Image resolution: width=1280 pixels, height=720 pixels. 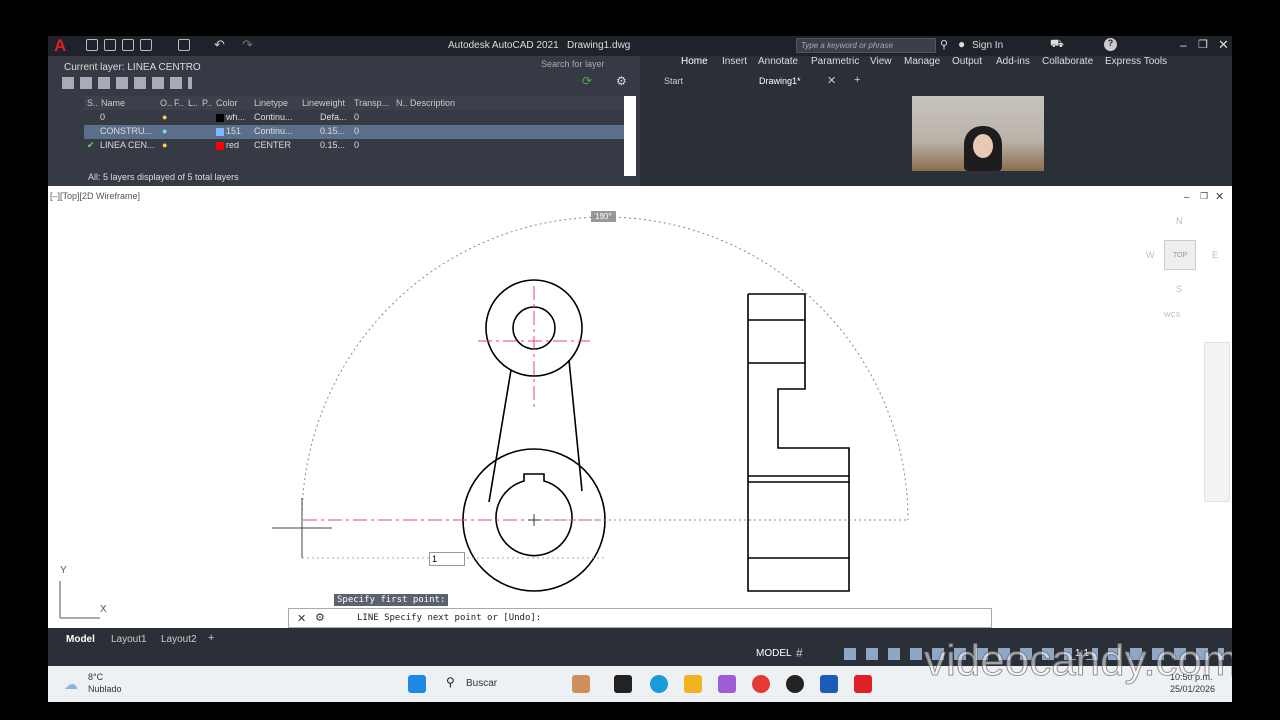 What do you see at coordinates (179, 639) in the screenshot?
I see `tab-layout2: Layout2` at bounding box center [179, 639].